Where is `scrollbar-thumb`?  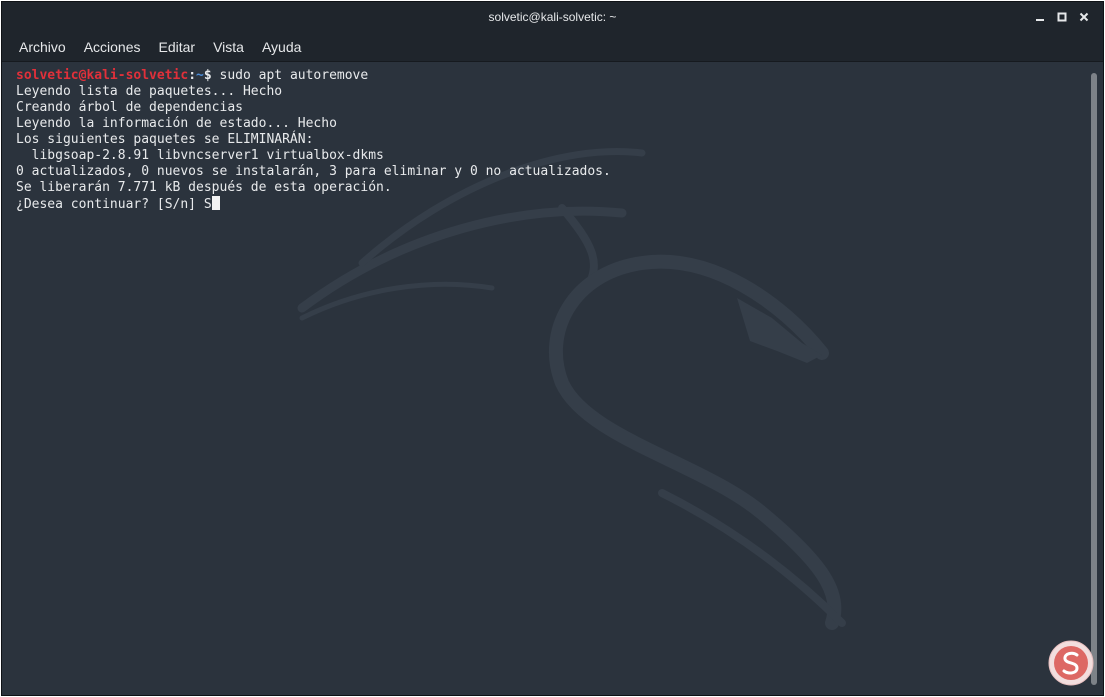
scrollbar-thumb is located at coordinates (1094, 379).